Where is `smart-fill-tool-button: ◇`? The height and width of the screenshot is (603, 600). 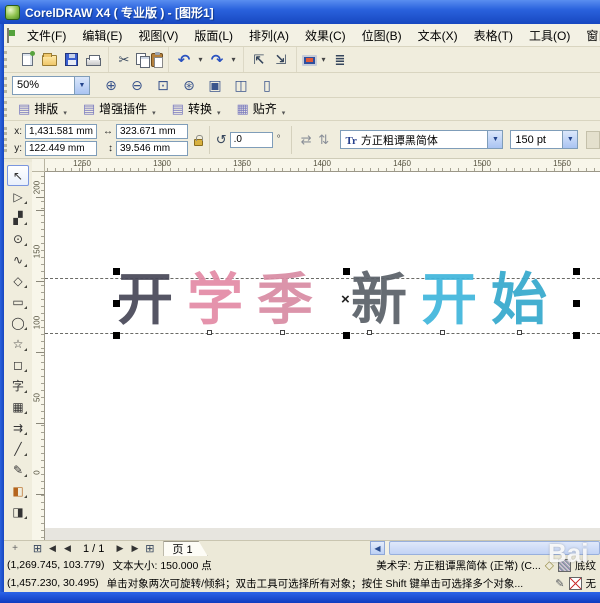 smart-fill-tool-button: ◇ is located at coordinates (18, 280).